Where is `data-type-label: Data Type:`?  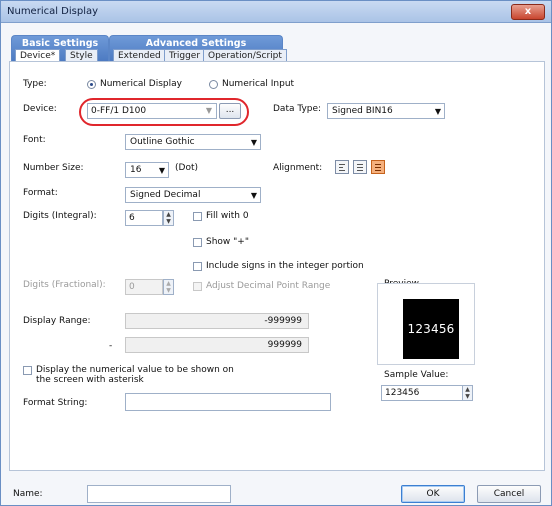
data-type-label: Data Type: is located at coordinates (297, 109).